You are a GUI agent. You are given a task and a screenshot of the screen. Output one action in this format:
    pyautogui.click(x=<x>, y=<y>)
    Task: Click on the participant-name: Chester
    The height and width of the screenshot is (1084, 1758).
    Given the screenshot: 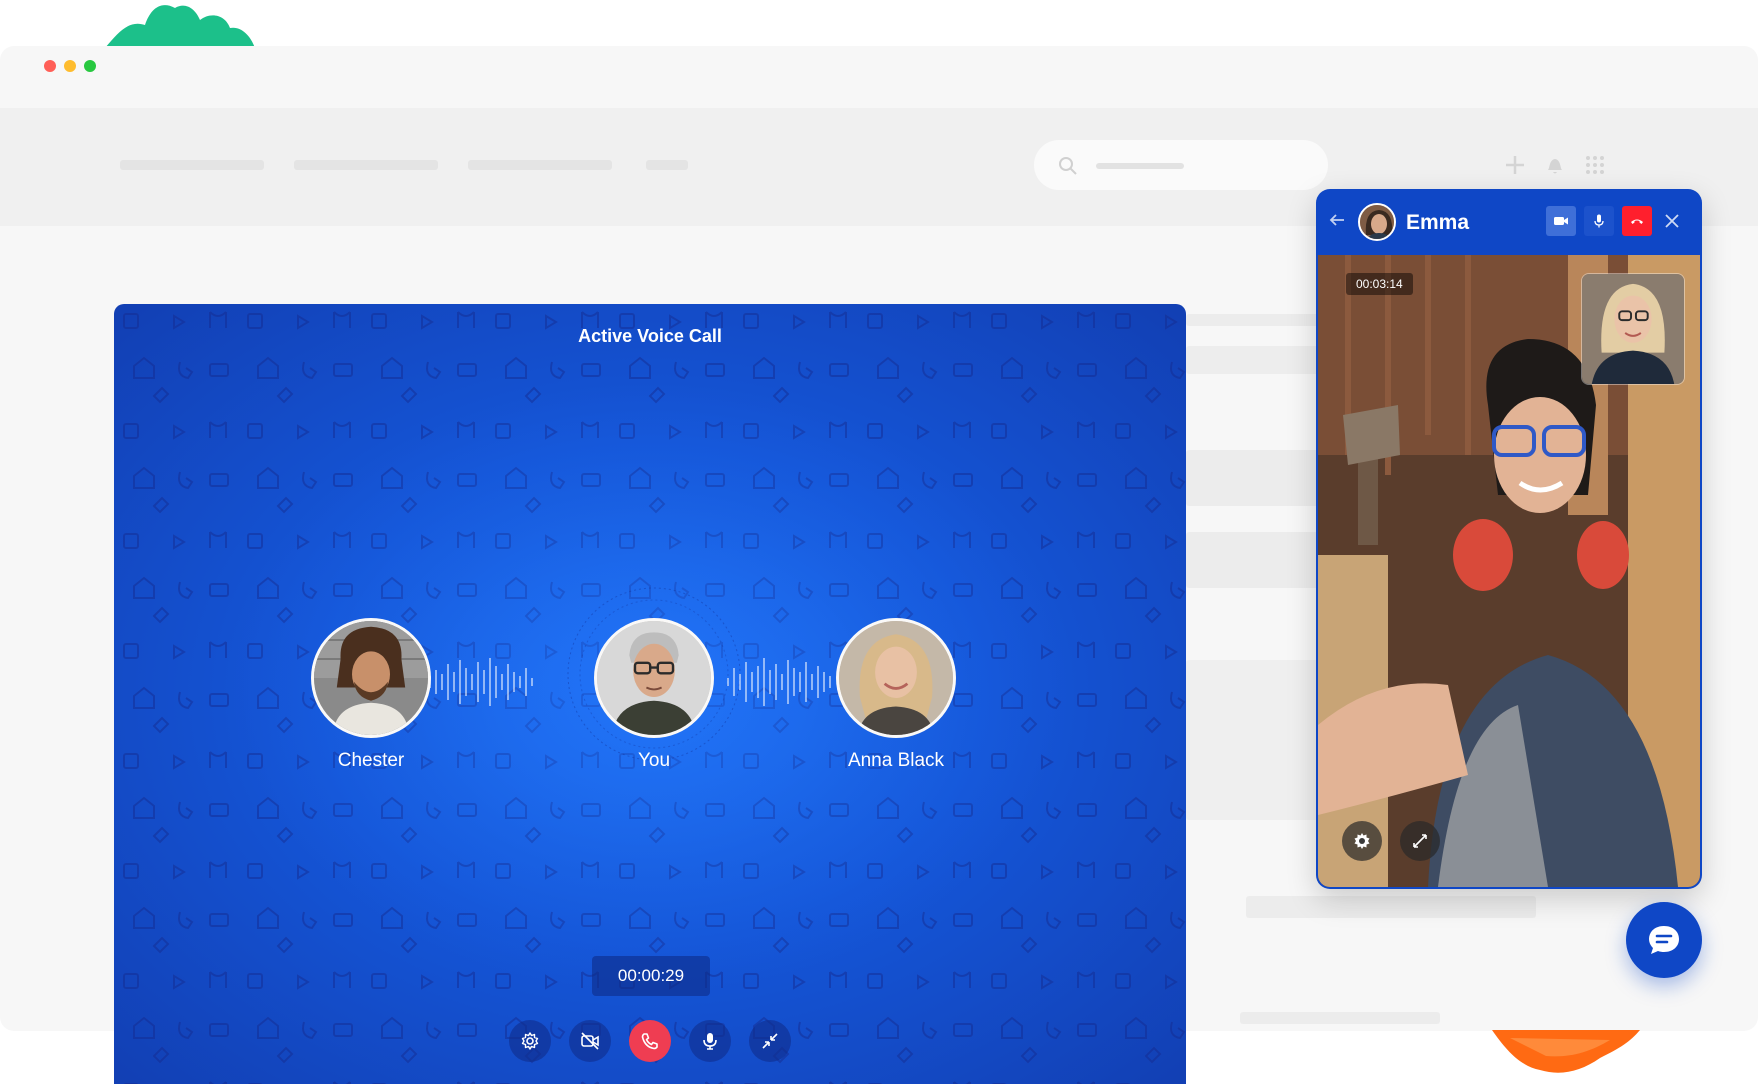 What is the action you would take?
    pyautogui.click(x=371, y=760)
    